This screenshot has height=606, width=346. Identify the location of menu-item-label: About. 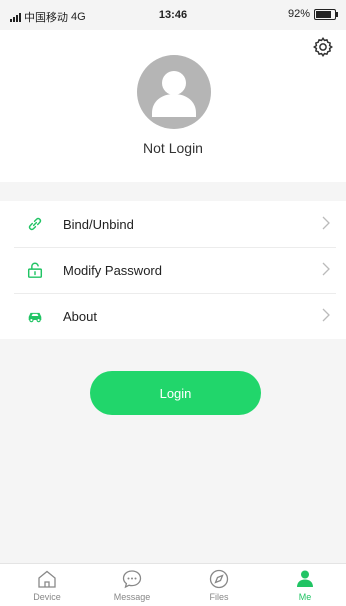
(80, 316).